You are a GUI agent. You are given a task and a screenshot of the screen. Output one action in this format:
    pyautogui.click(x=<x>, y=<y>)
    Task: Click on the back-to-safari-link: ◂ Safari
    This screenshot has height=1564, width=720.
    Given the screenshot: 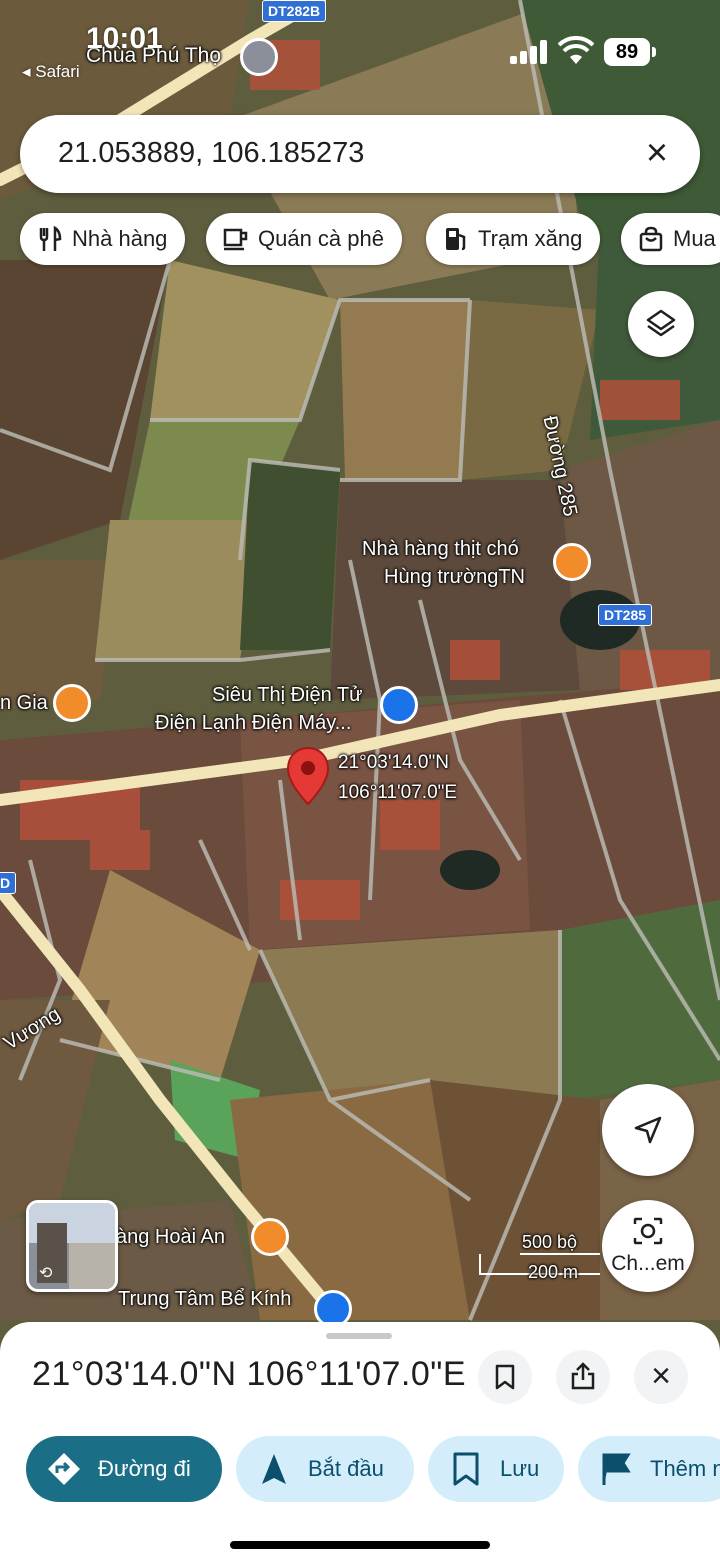 What is the action you would take?
    pyautogui.click(x=51, y=72)
    